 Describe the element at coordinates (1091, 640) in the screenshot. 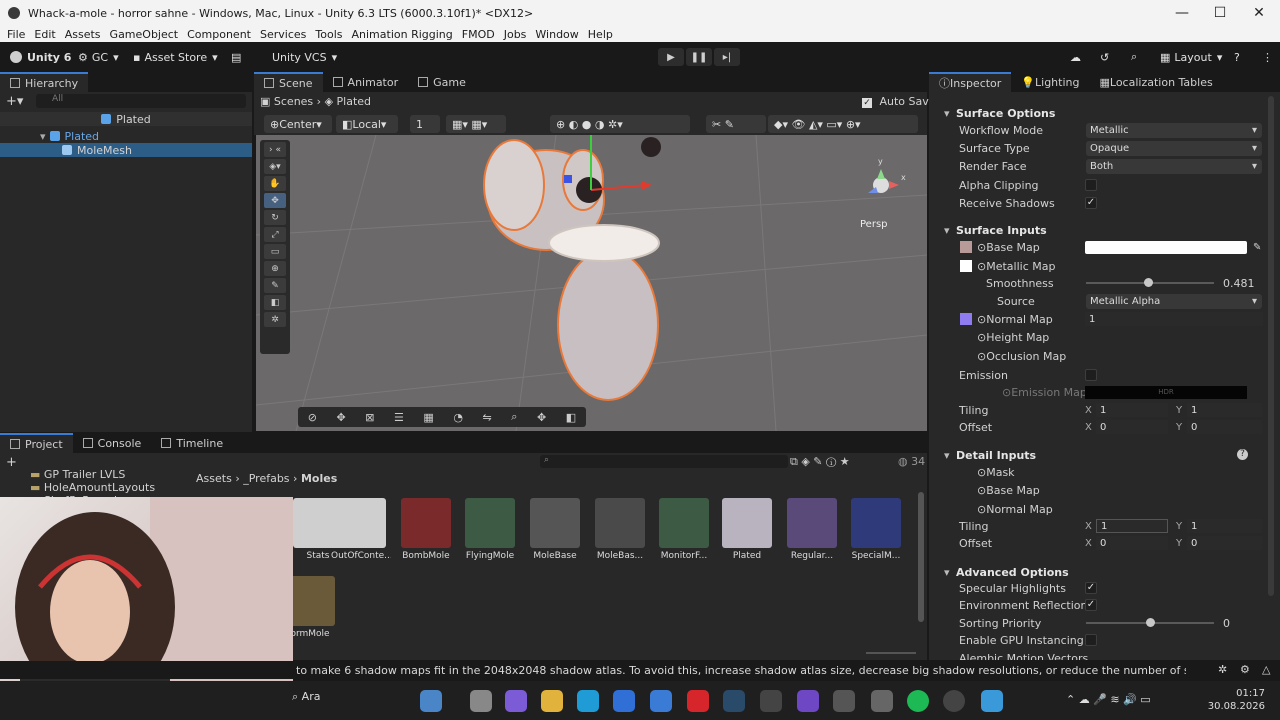

I see `gpu-instancing-checkbox` at that location.